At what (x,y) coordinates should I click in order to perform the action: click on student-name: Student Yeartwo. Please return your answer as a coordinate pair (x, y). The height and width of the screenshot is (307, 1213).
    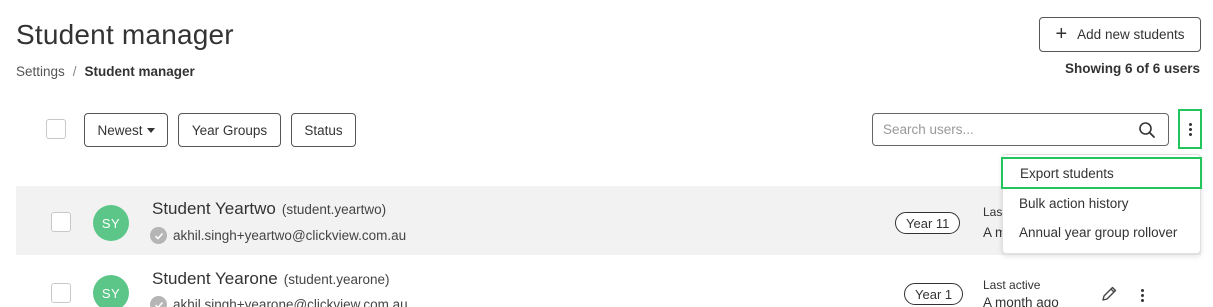
    Looking at the image, I should click on (214, 209).